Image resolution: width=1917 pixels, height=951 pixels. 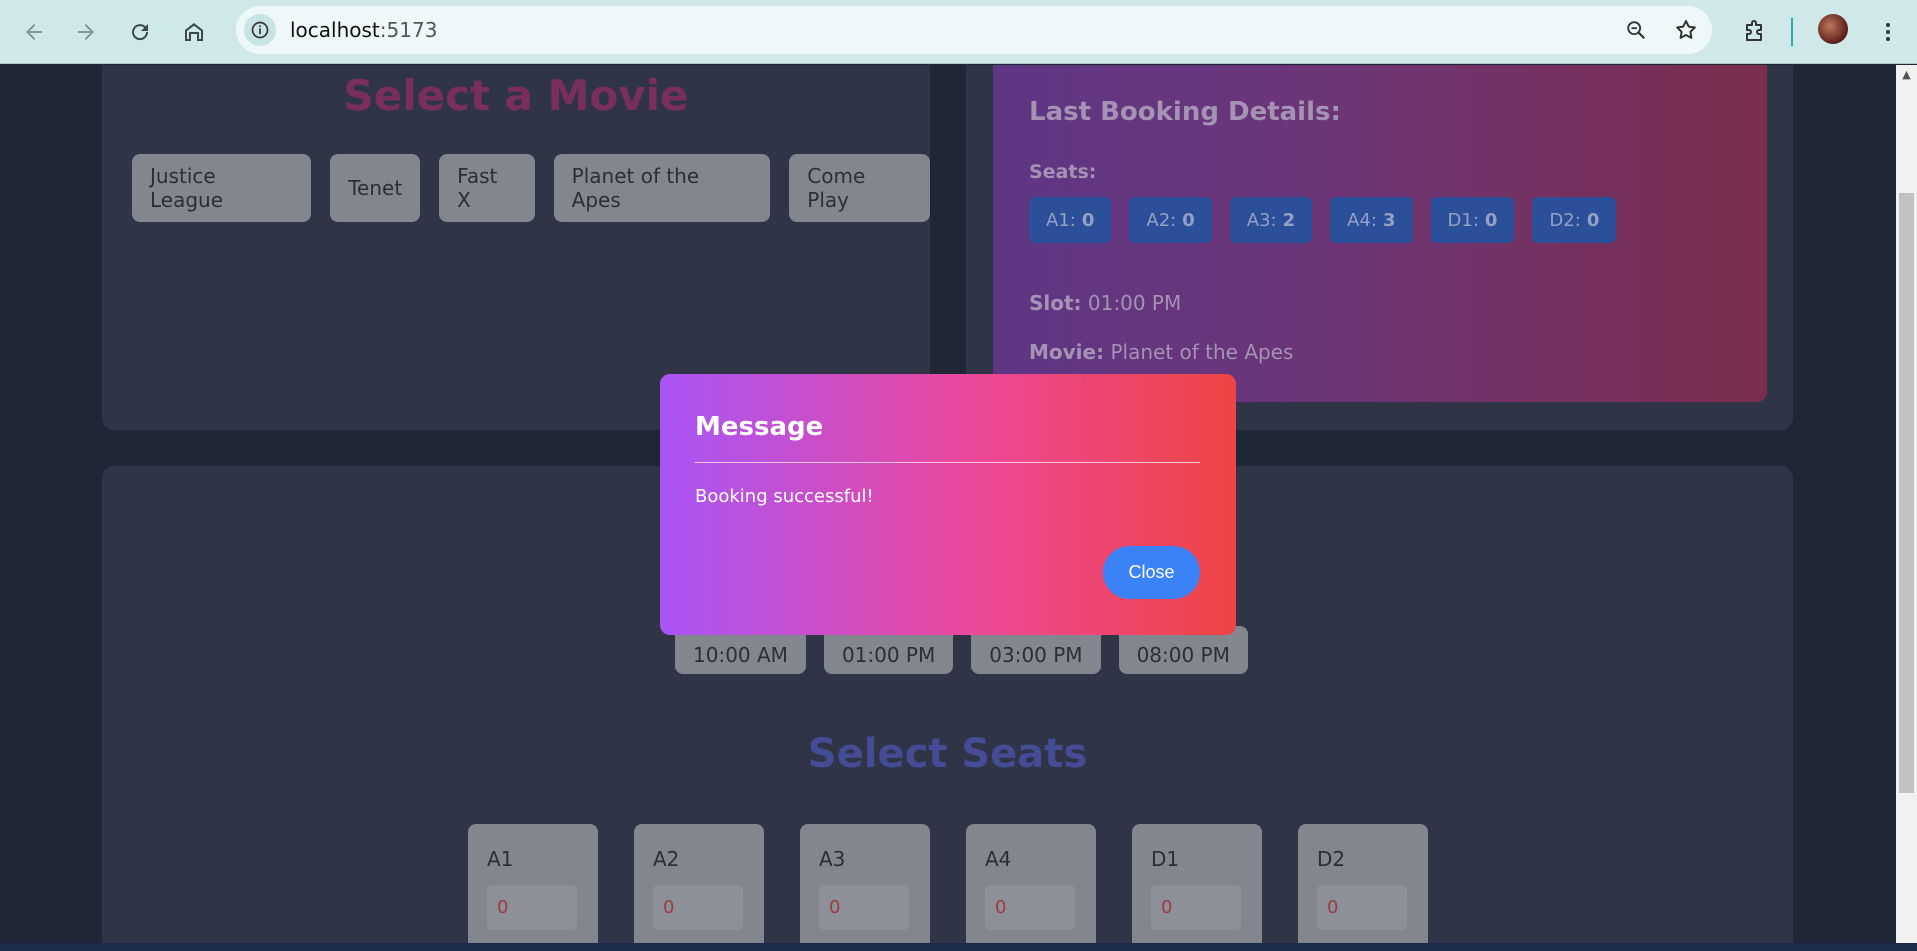 What do you see at coordinates (947, 754) in the screenshot?
I see `seat-select-title: Select Seats` at bounding box center [947, 754].